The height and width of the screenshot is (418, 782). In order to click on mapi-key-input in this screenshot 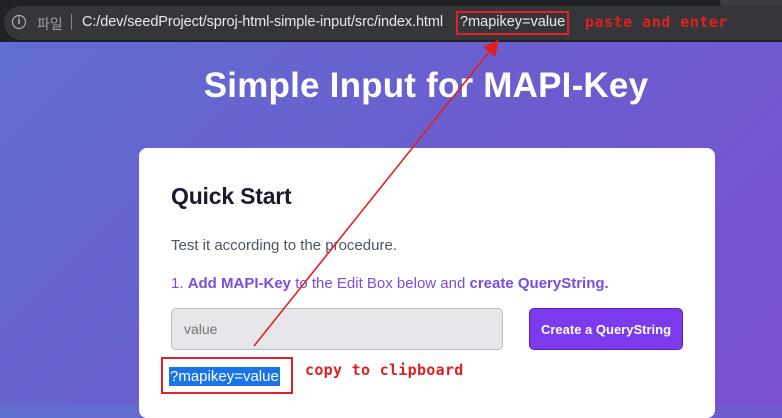, I will do `click(337, 329)`.